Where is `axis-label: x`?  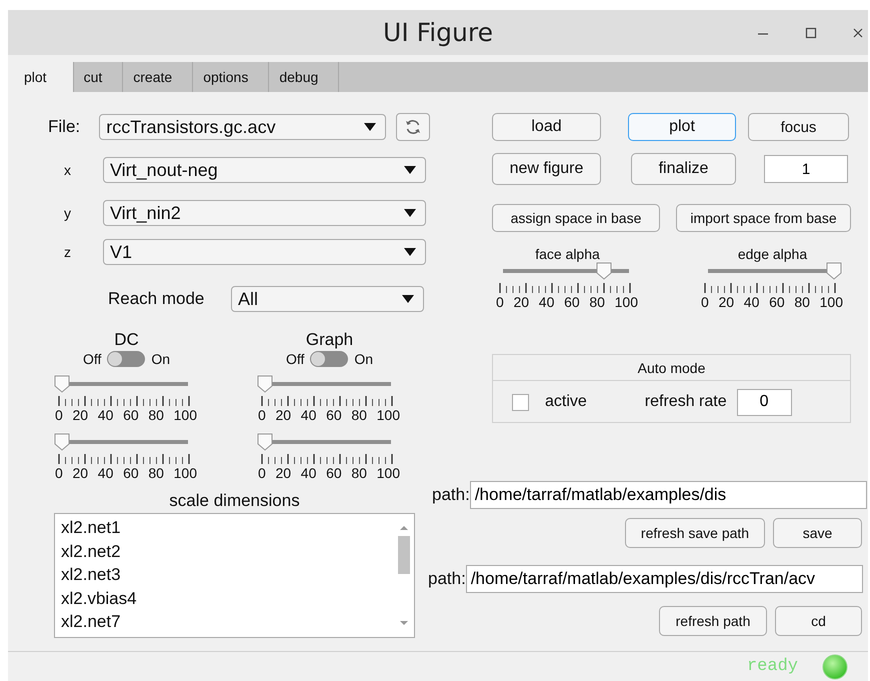
axis-label: x is located at coordinates (67, 170).